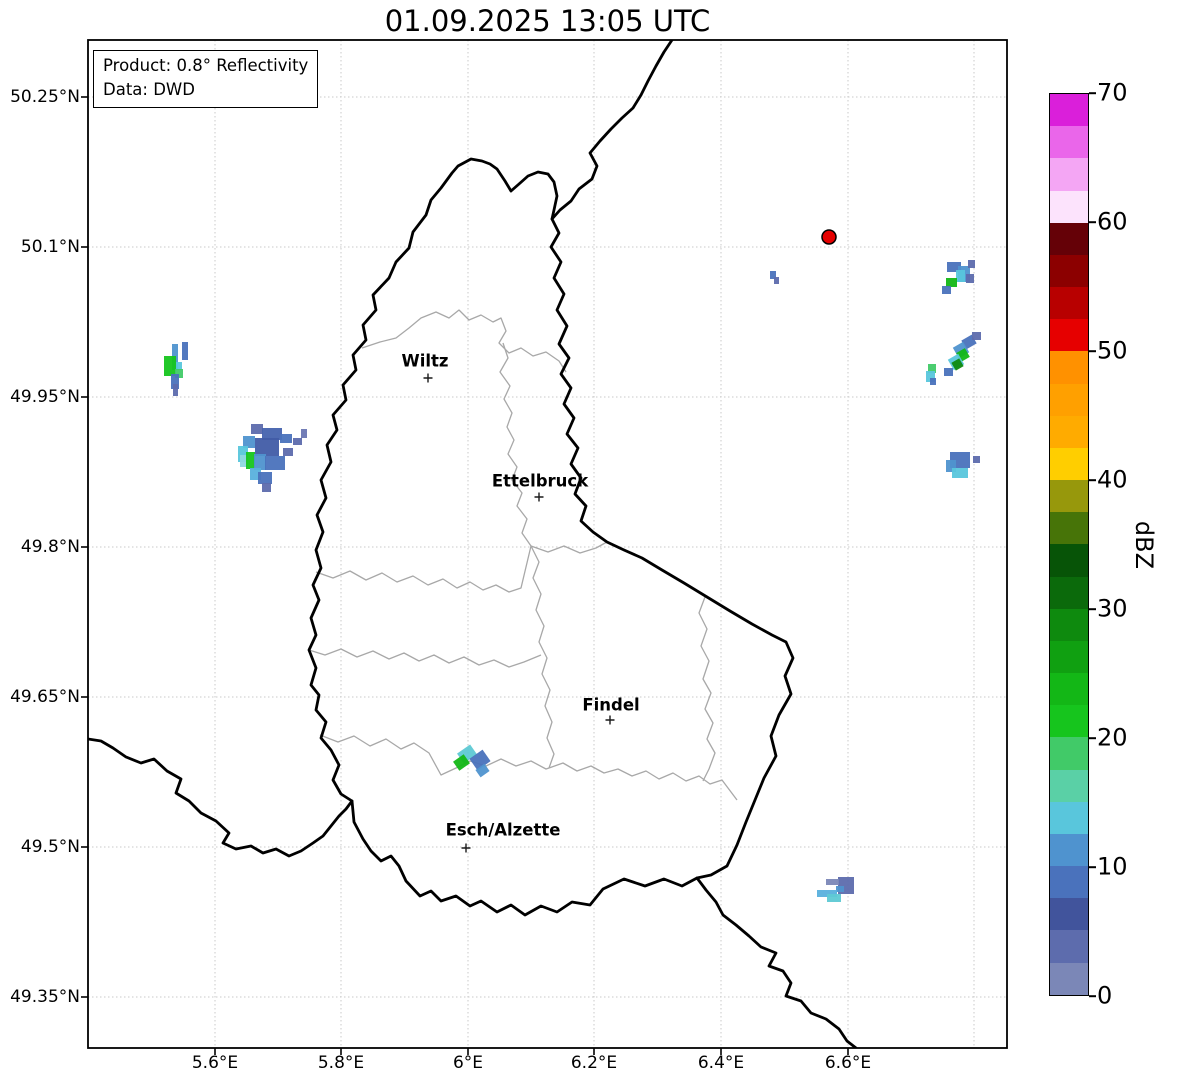 This screenshot has width=1184, height=1081. I want to click on city-label-esch: Esch/Alzette, so click(503, 830).